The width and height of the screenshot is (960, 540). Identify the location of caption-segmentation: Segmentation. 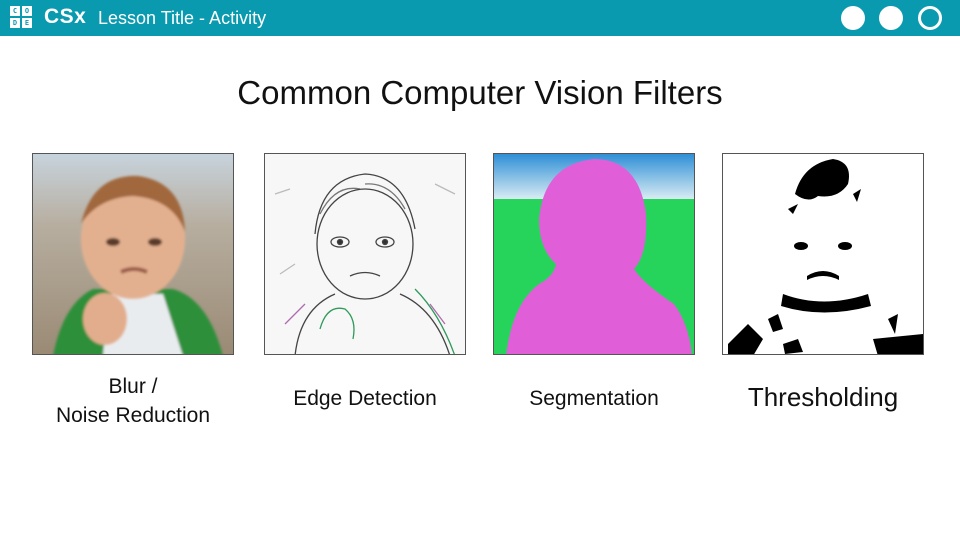
(594, 398).